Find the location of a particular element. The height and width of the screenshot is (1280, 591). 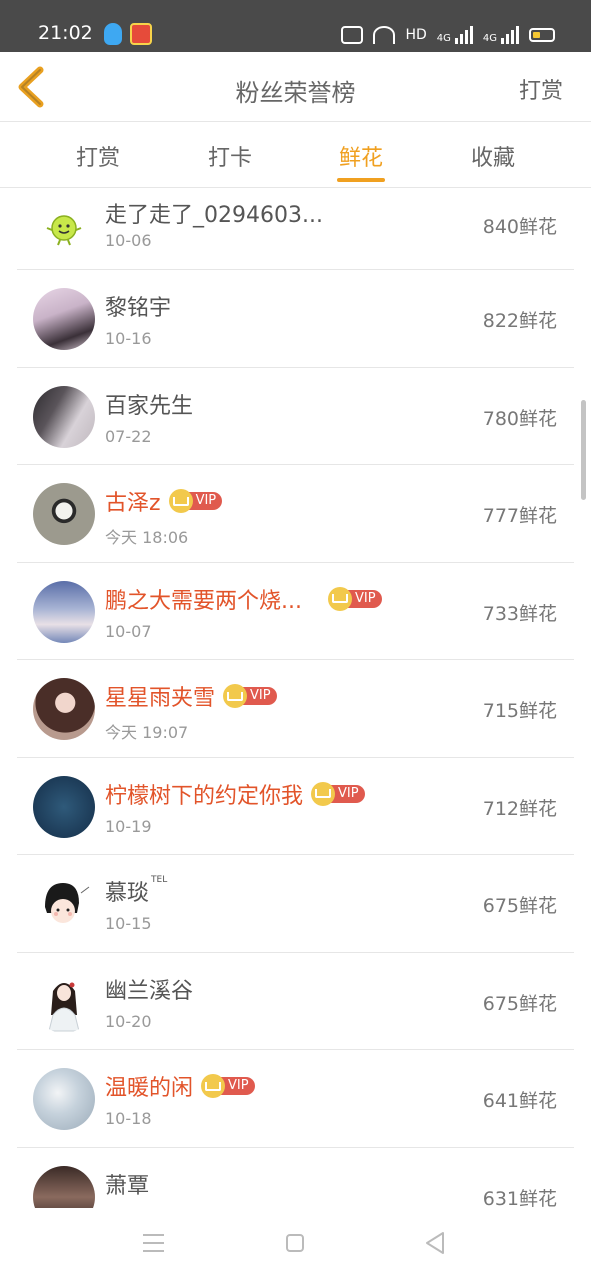

header: 粉丝荣誉榜 打赏 is located at coordinates (295, 87).